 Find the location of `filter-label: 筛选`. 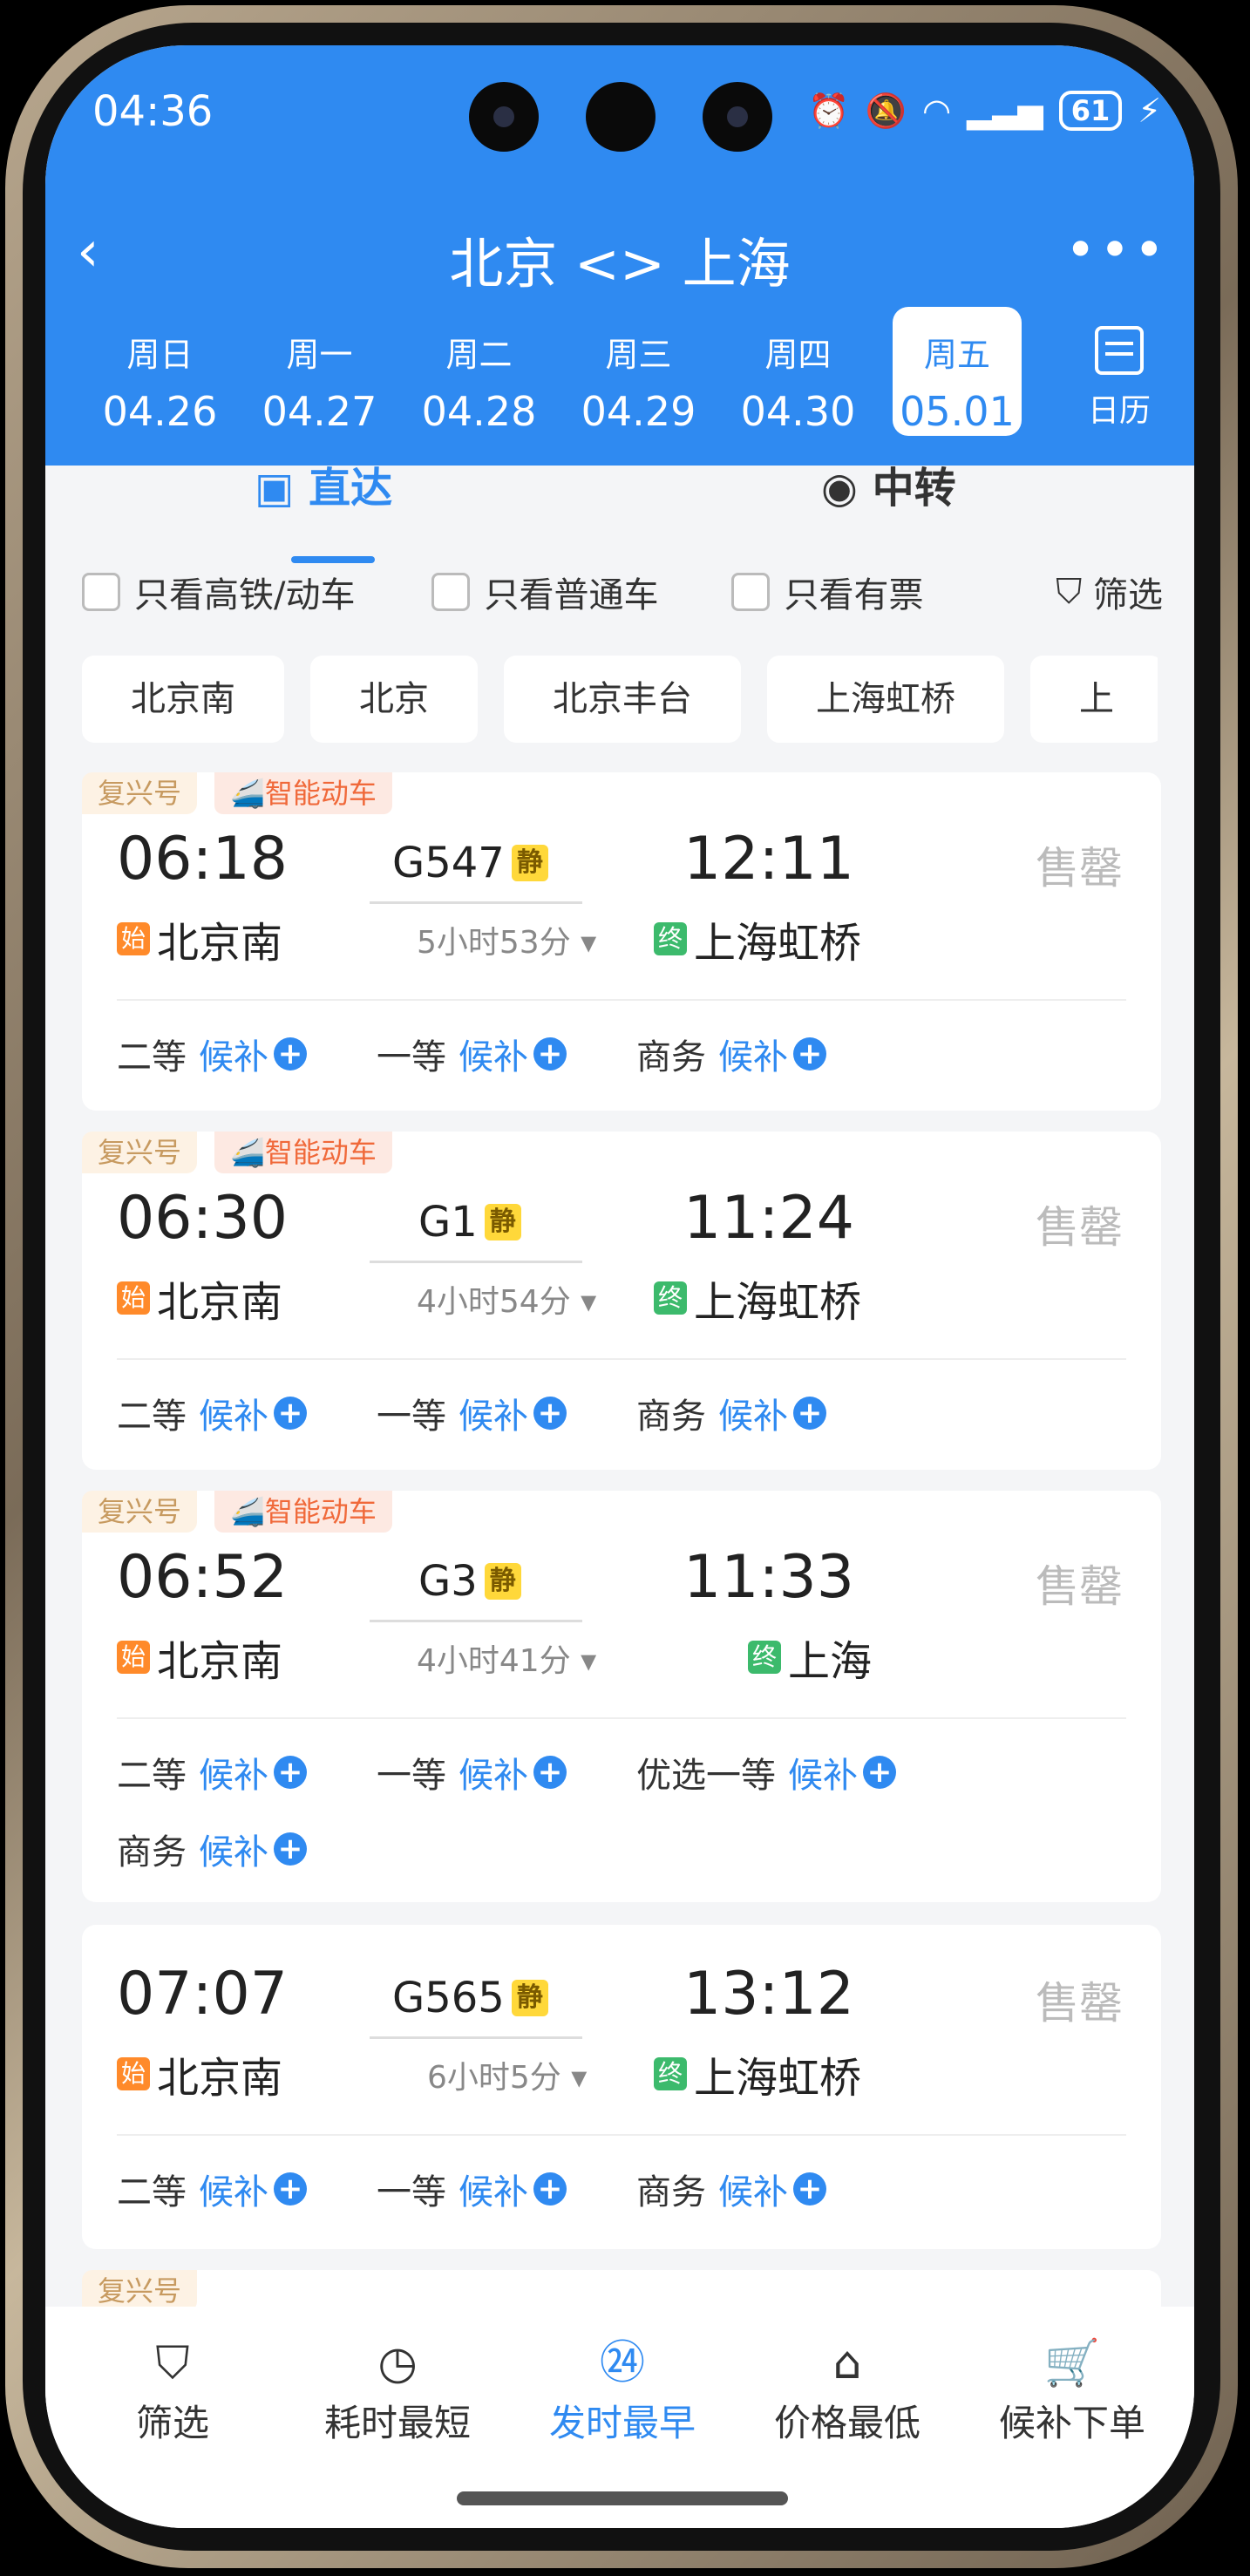

filter-label: 筛选 is located at coordinates (1128, 595).